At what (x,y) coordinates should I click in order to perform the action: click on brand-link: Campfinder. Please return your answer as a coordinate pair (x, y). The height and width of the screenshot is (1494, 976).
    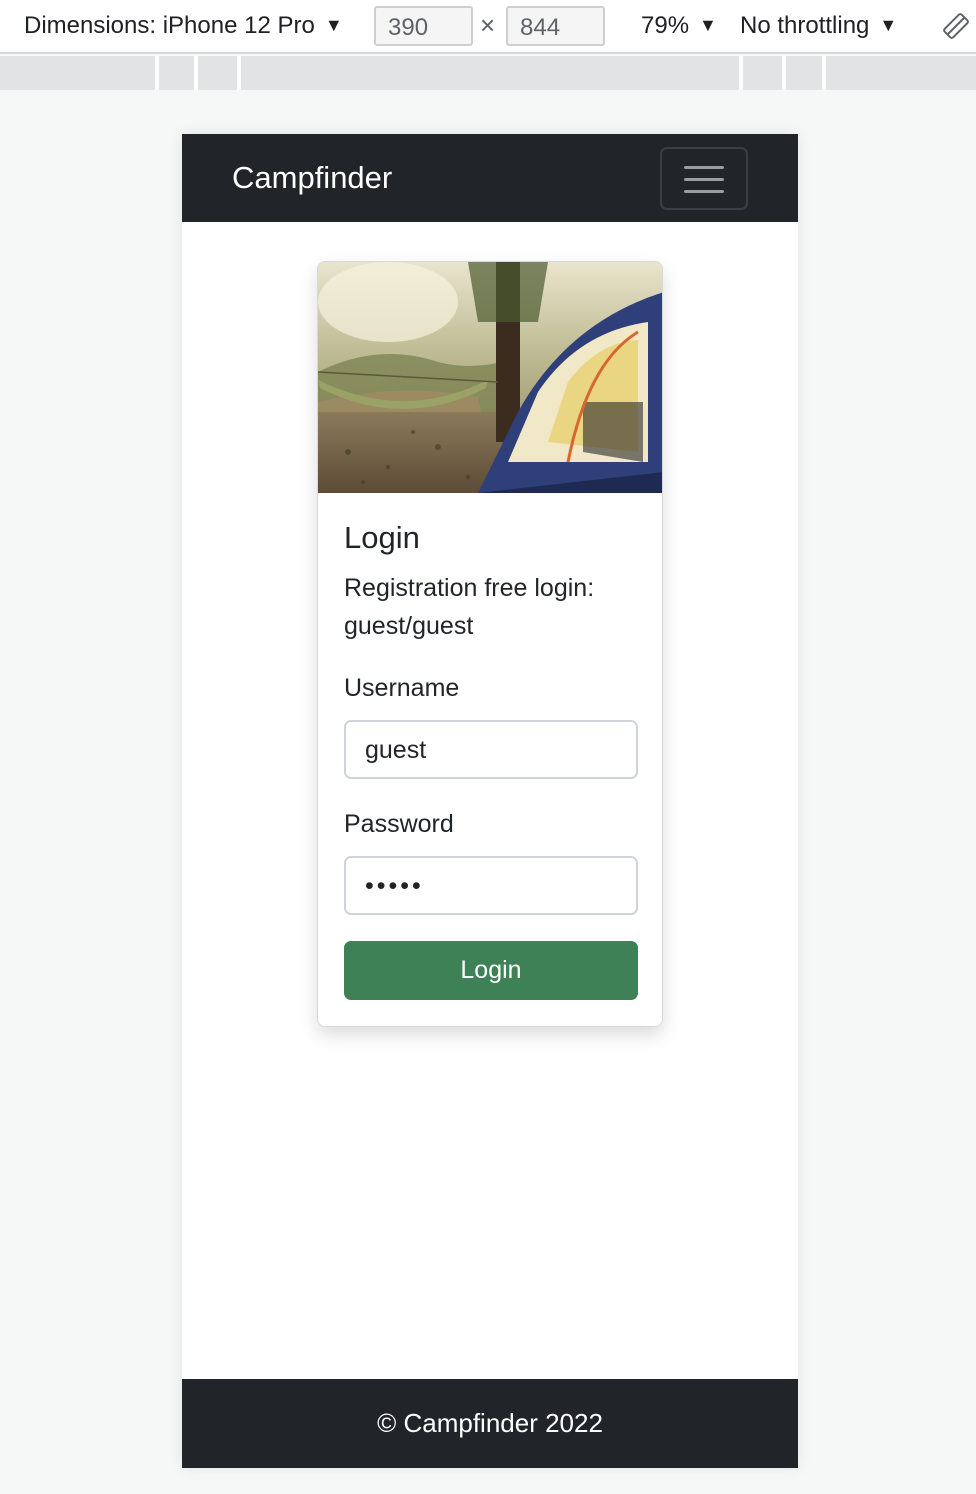
    Looking at the image, I should click on (312, 178).